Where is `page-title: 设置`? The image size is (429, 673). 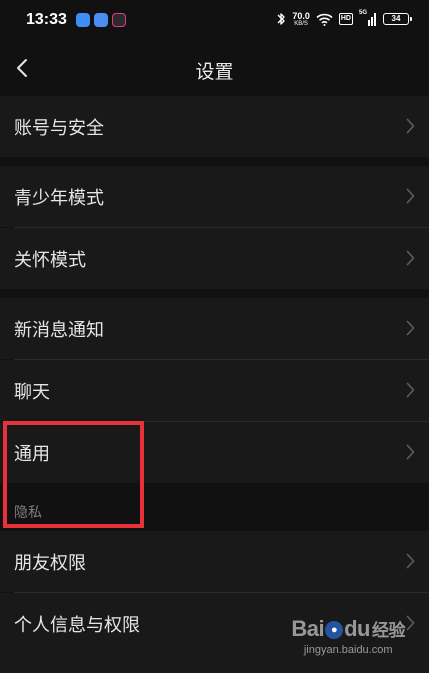
page-title: 设置 is located at coordinates (214, 72).